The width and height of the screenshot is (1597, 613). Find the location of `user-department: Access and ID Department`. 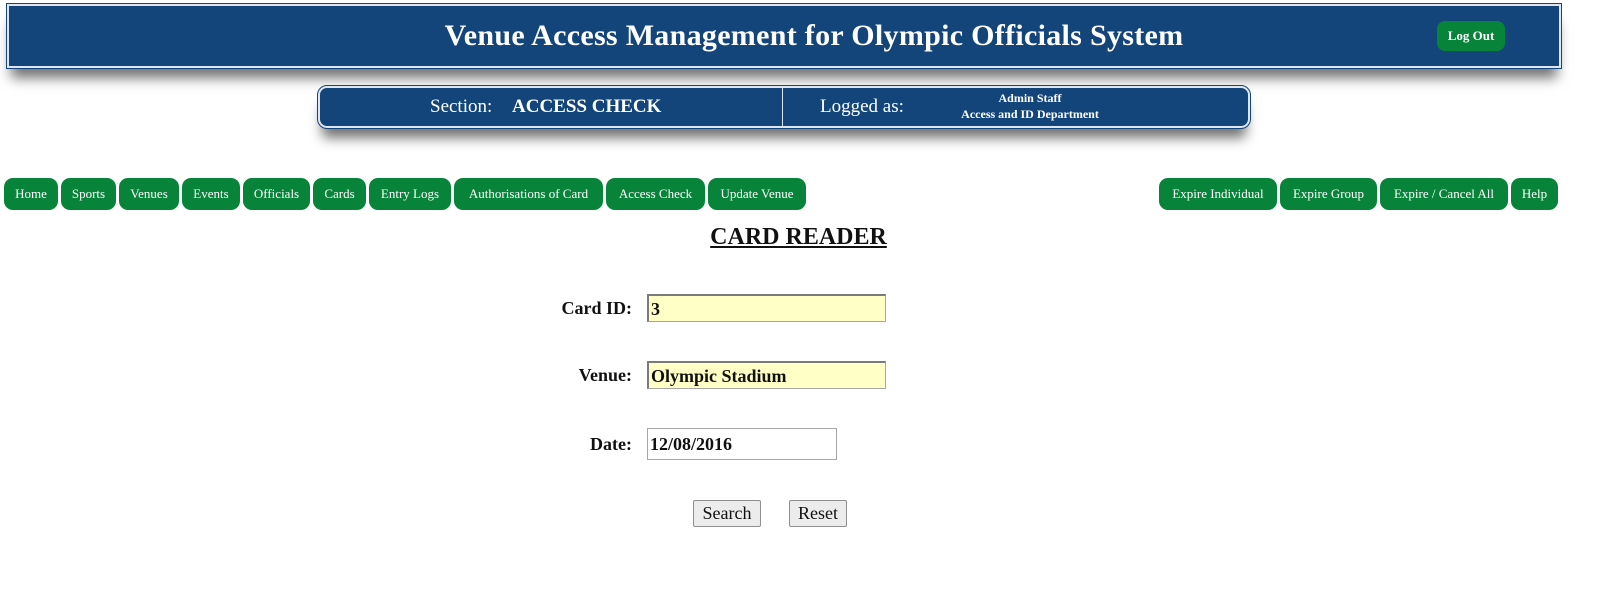

user-department: Access and ID Department is located at coordinates (1030, 114).